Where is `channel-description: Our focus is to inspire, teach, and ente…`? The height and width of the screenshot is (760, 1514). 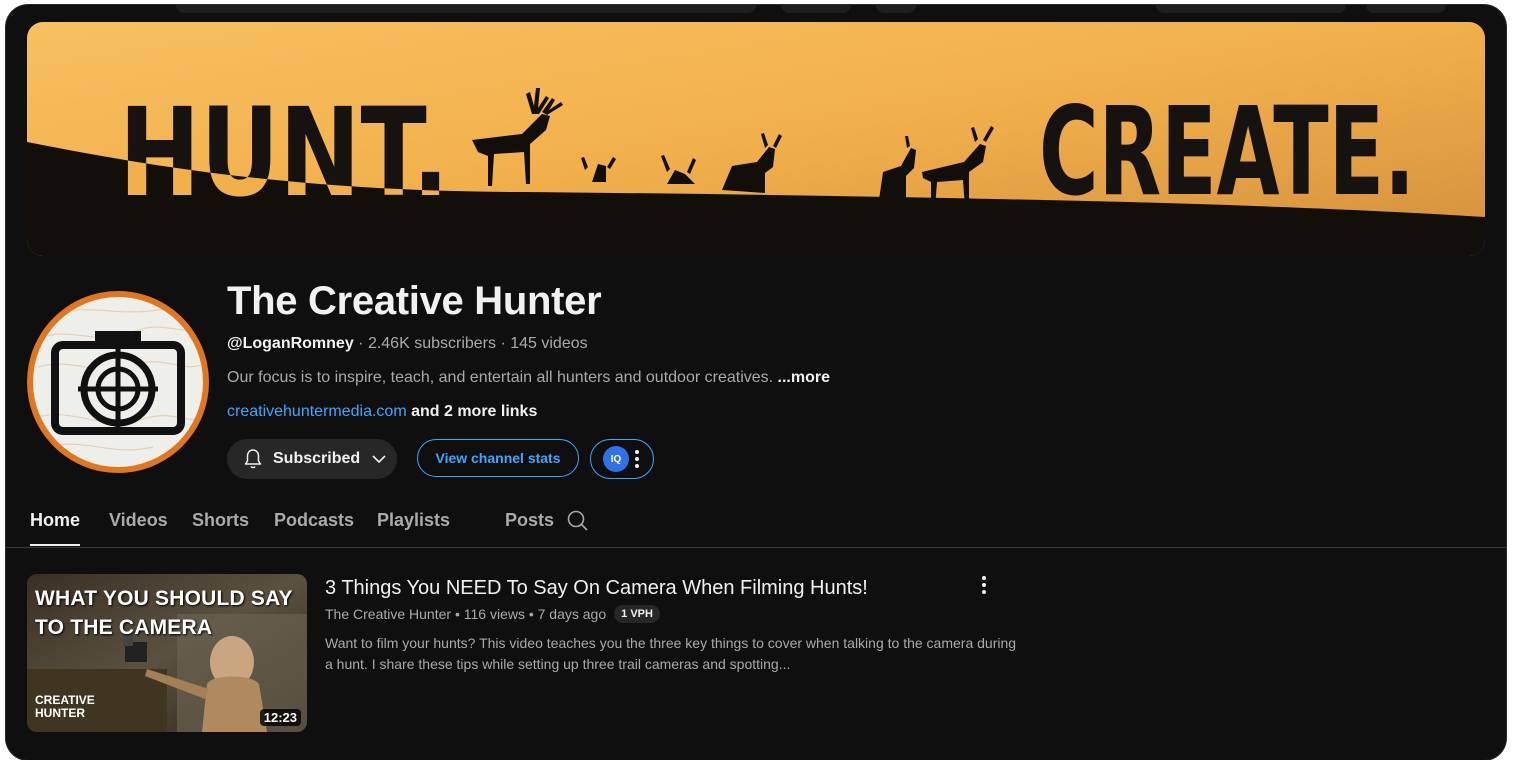 channel-description: Our focus is to inspire, teach, and ente… is located at coordinates (528, 378).